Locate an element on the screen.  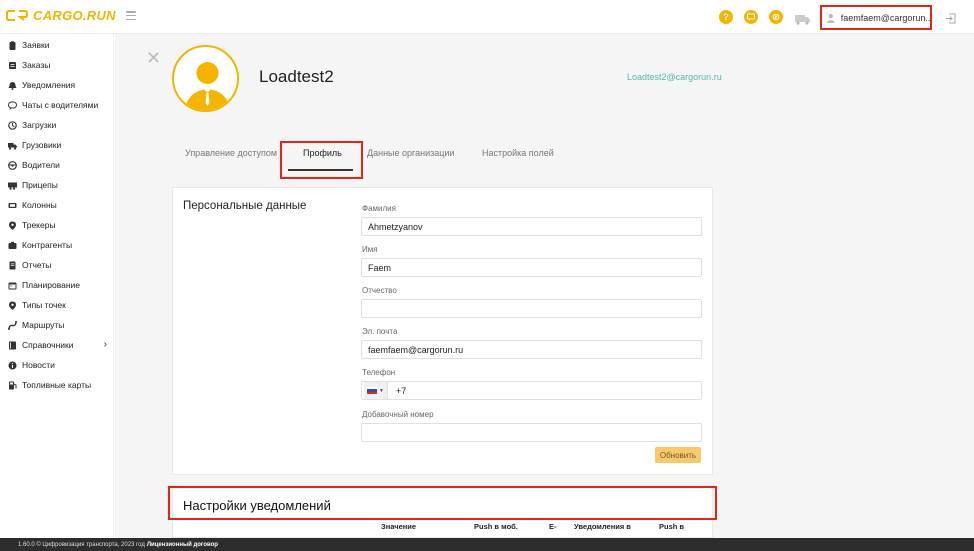
trailer-icon is located at coordinates (12, 185).